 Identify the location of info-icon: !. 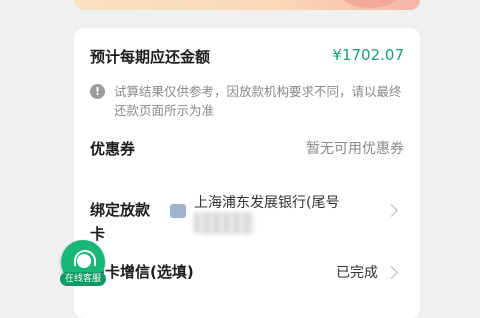
(97, 91).